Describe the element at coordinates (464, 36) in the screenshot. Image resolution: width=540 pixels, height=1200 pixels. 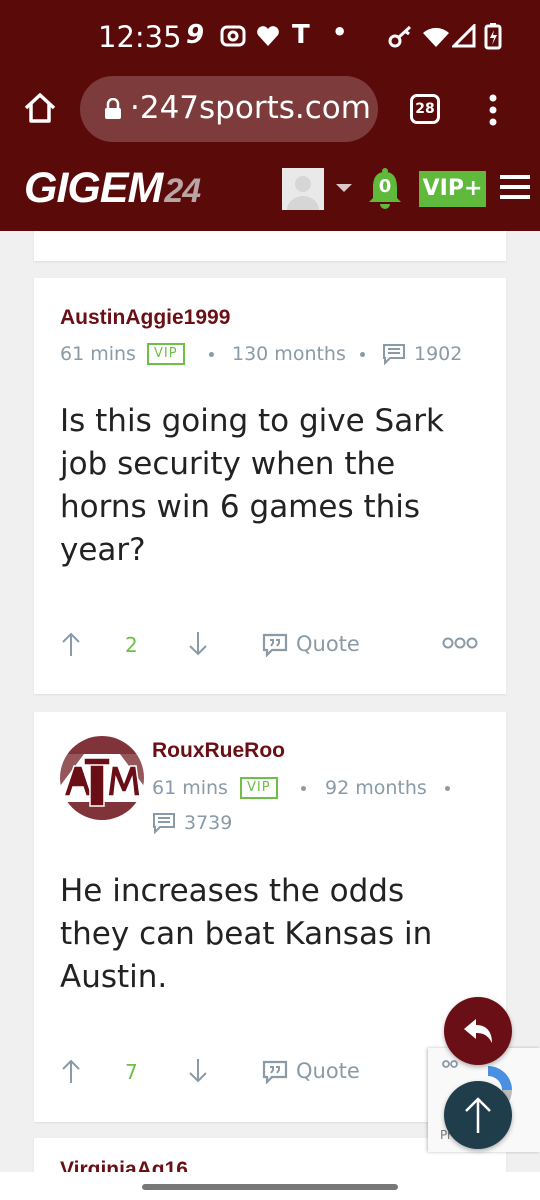
I see `signal-icon` at that location.